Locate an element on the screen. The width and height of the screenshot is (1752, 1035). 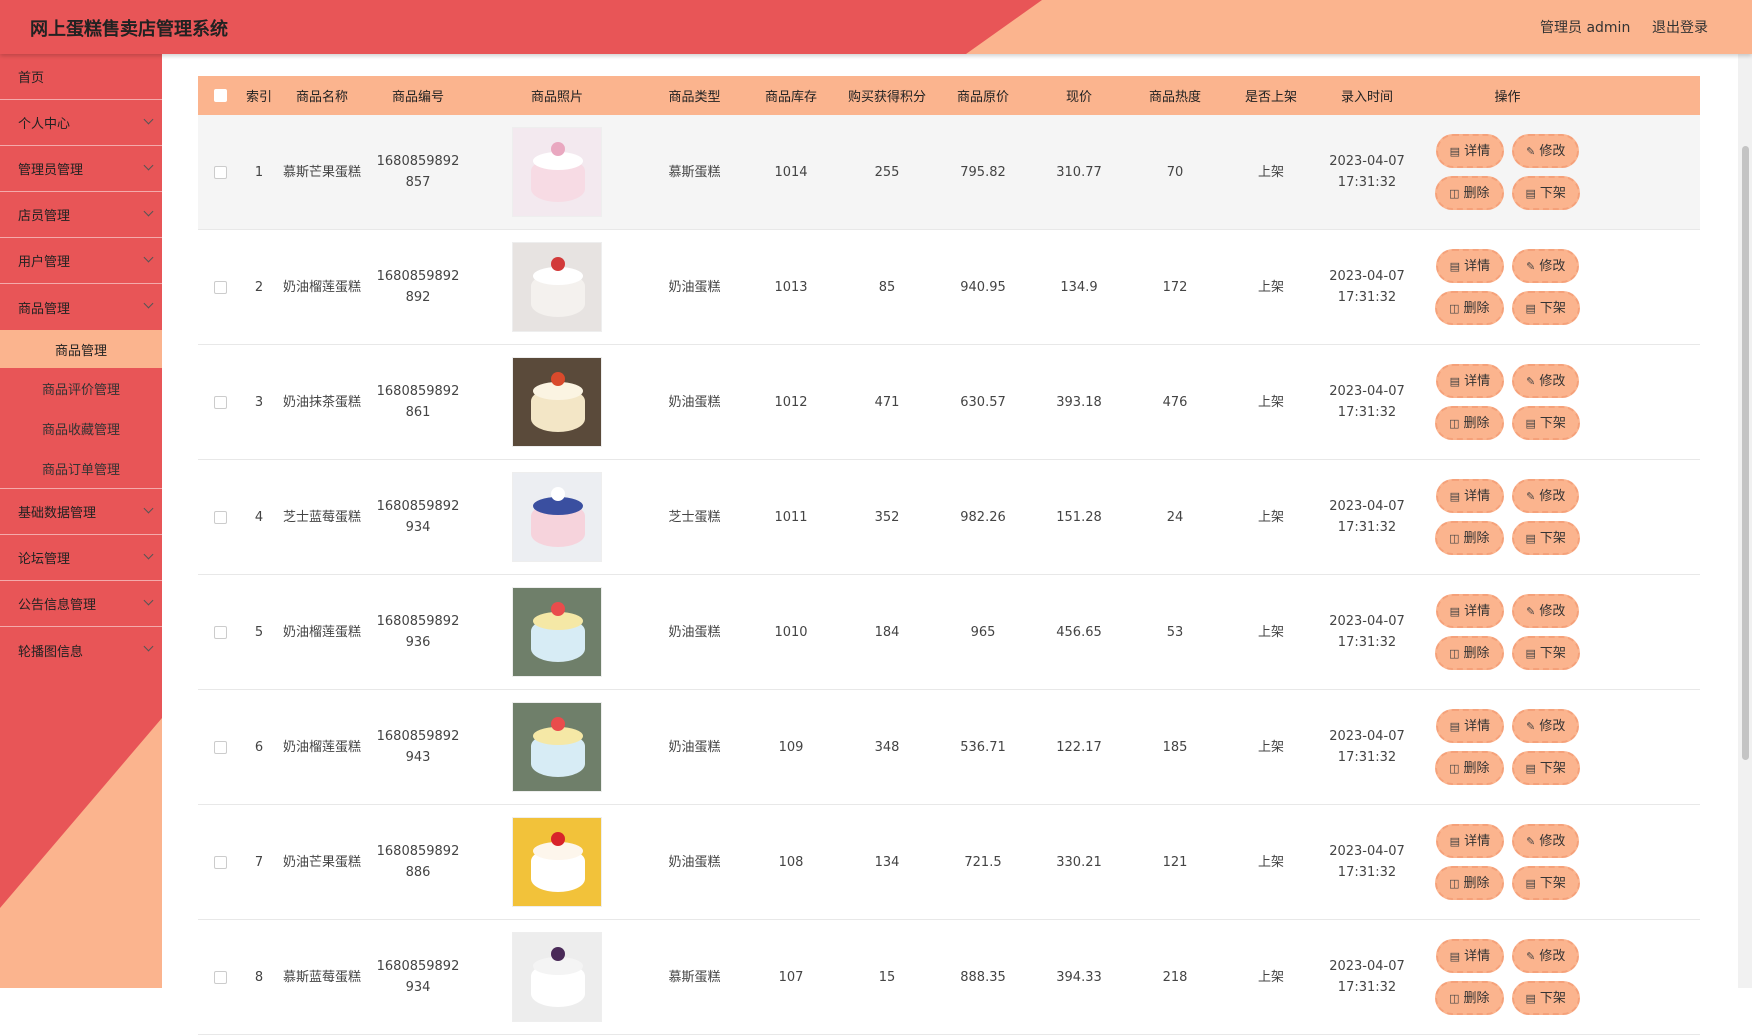
logout-link: 退出登录 is located at coordinates (1680, 27).